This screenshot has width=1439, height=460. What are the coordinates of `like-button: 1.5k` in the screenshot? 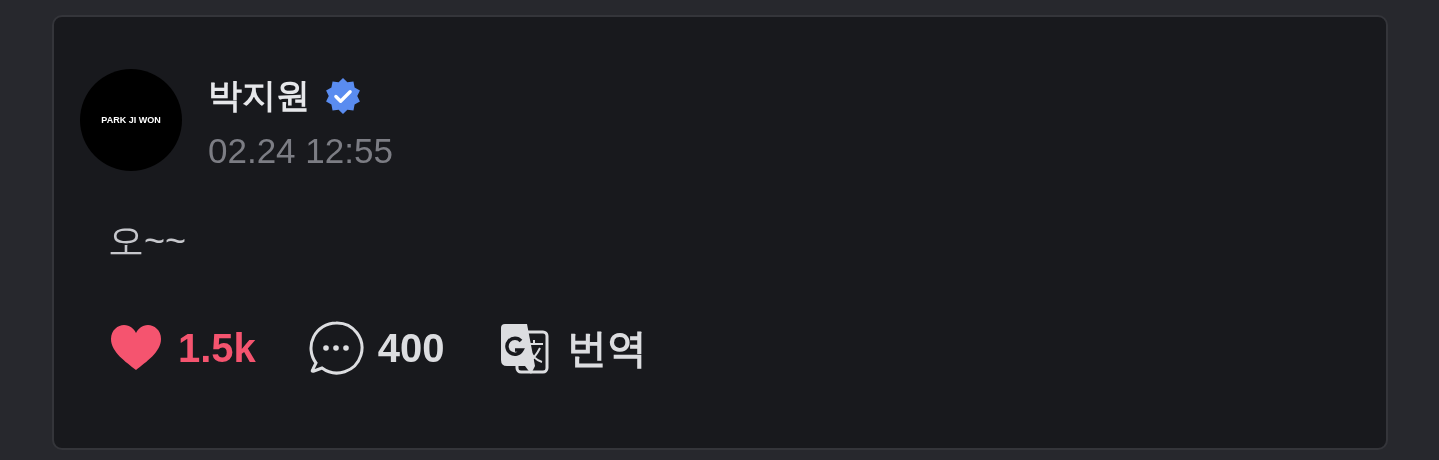 It's located at (182, 348).